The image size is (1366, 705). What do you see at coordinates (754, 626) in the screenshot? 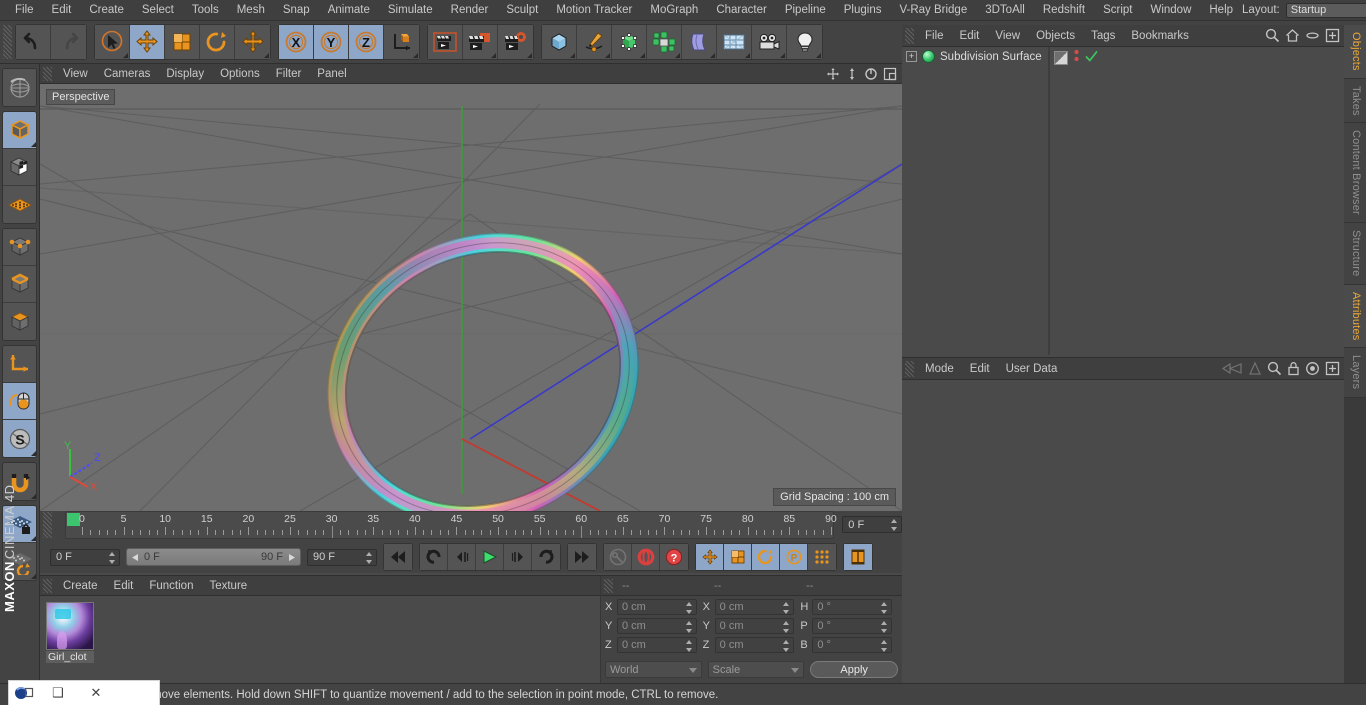
I see `coord-size-field-y: 0 cm` at bounding box center [754, 626].